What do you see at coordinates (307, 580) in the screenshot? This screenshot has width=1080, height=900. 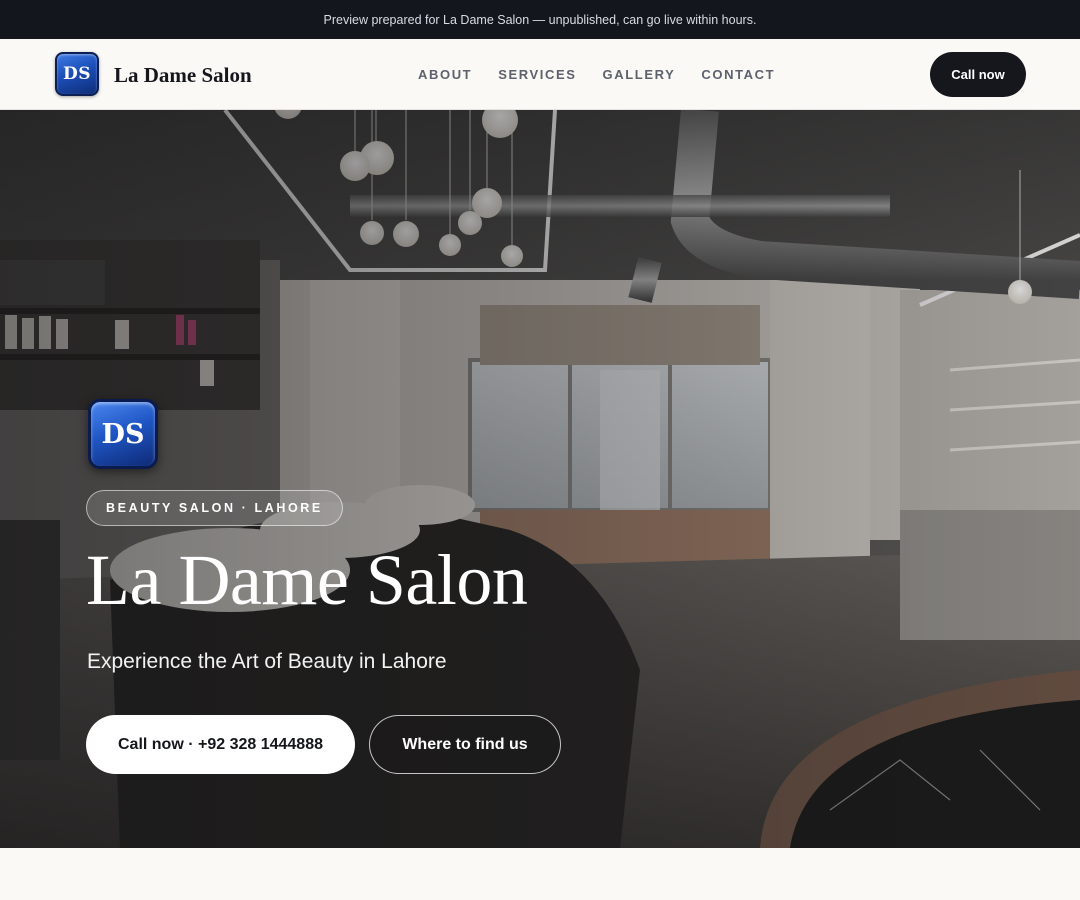 I see `hero-title: La Dame Salon` at bounding box center [307, 580].